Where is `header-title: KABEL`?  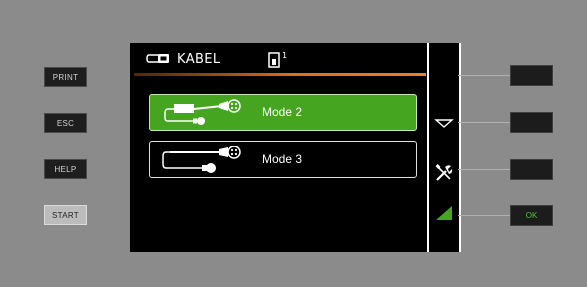 header-title: KABEL is located at coordinates (199, 59).